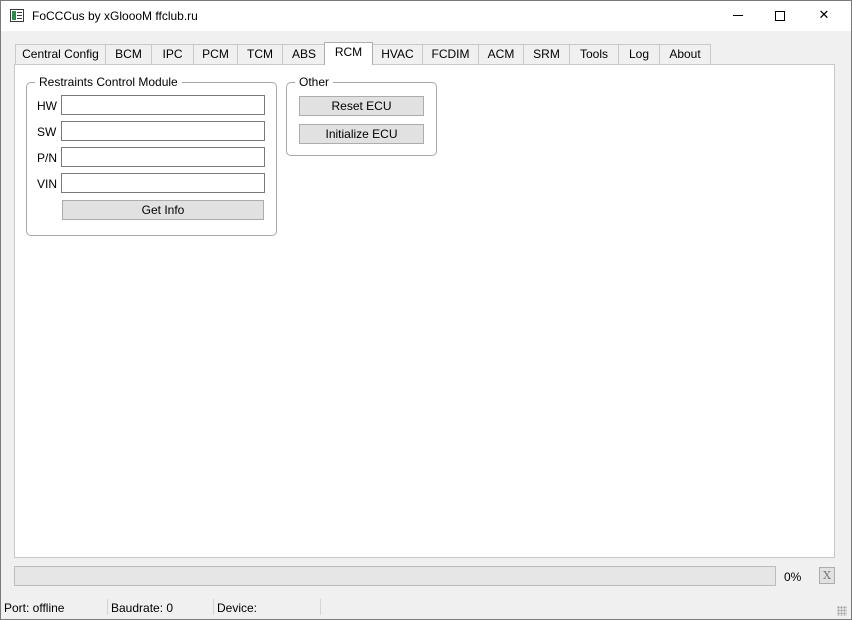 The image size is (852, 620). Describe the element at coordinates (361, 134) in the screenshot. I see `initialize-ecu-button: Initialize ECU` at that location.